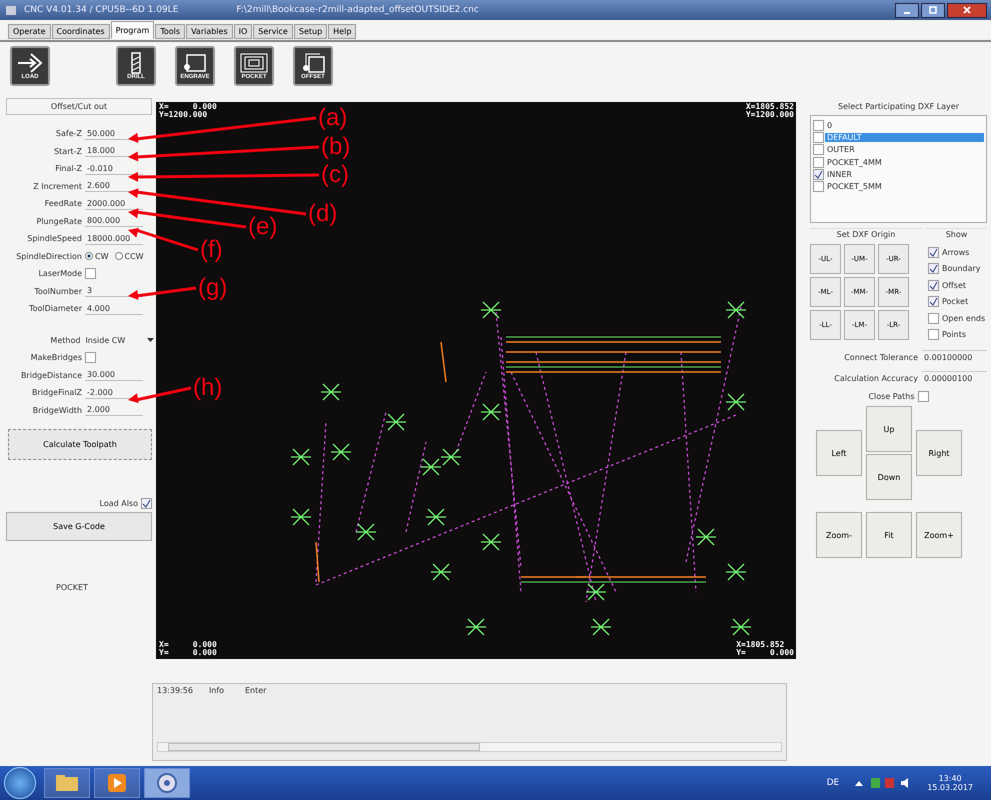 This screenshot has height=800, width=991. What do you see at coordinates (323, 214) in the screenshot?
I see `annotation-label: (d)` at bounding box center [323, 214].